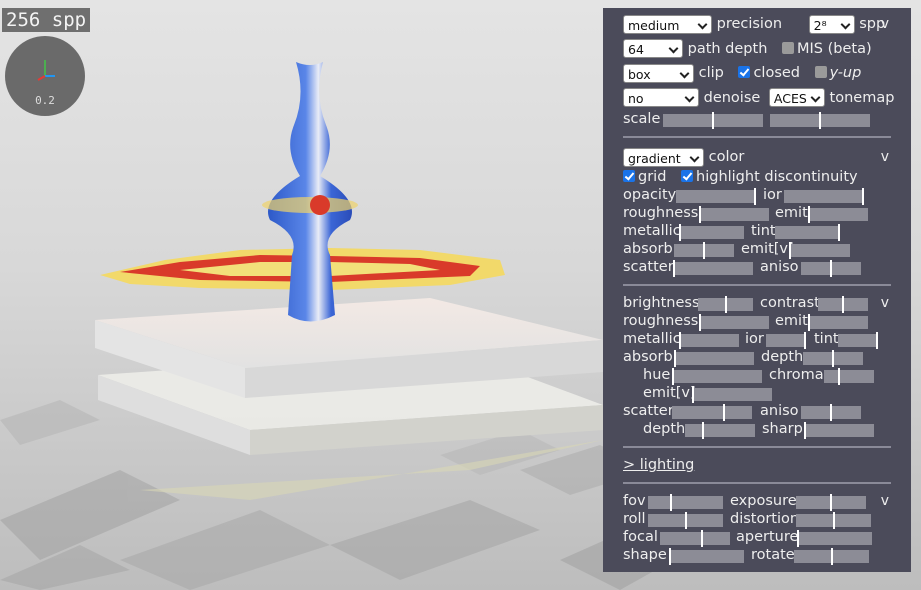 This screenshot has height=590, width=921. I want to click on shape-slider, so click(706, 556).